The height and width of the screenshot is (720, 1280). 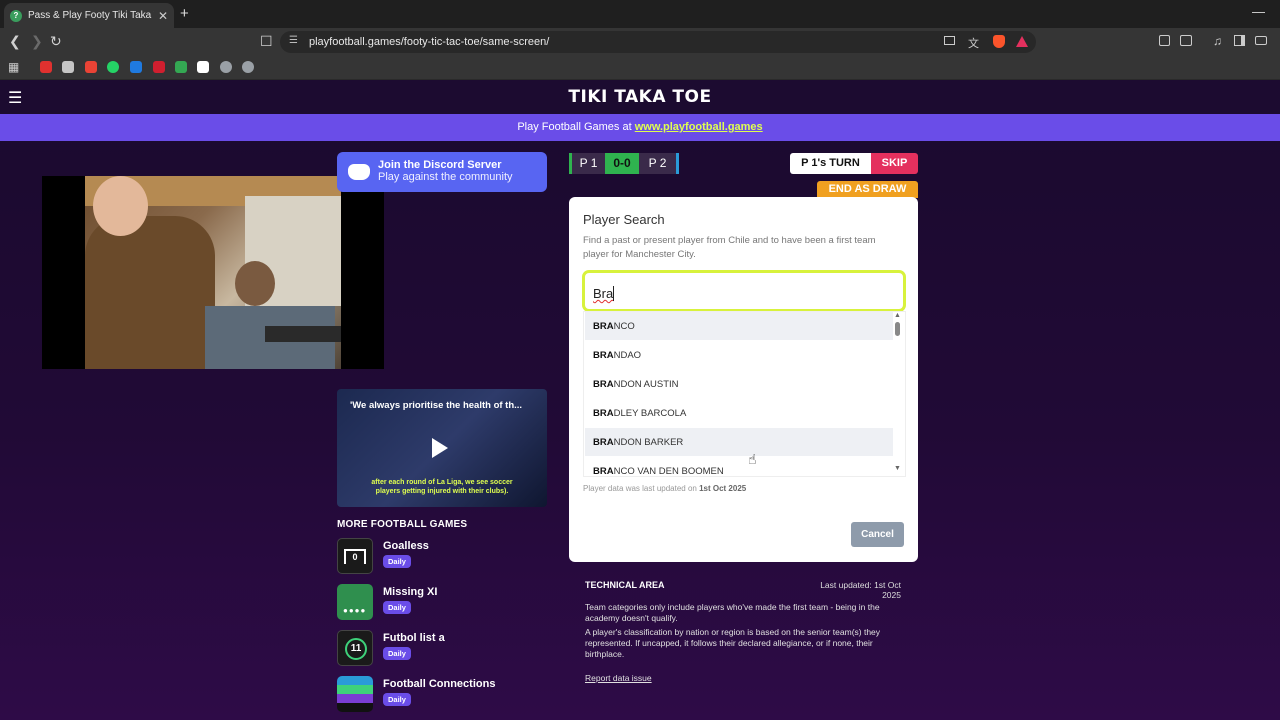 I want to click on screenshot-icon, so click(x=1186, y=40).